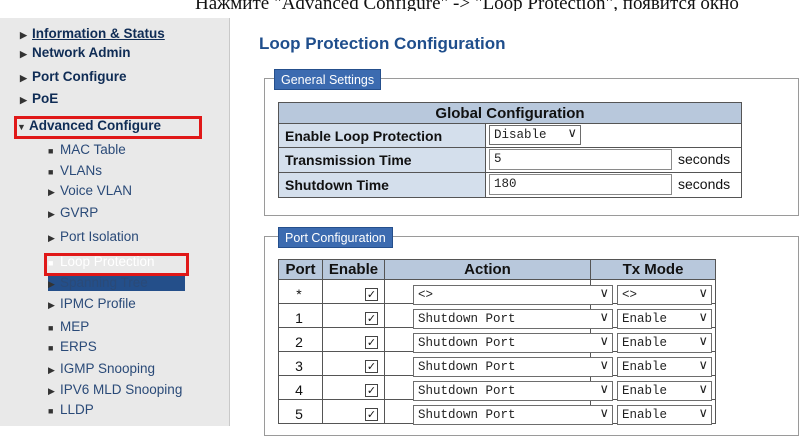 This screenshot has width=799, height=436. What do you see at coordinates (704, 184) in the screenshot?
I see `shutdown-time-unit: seconds` at bounding box center [704, 184].